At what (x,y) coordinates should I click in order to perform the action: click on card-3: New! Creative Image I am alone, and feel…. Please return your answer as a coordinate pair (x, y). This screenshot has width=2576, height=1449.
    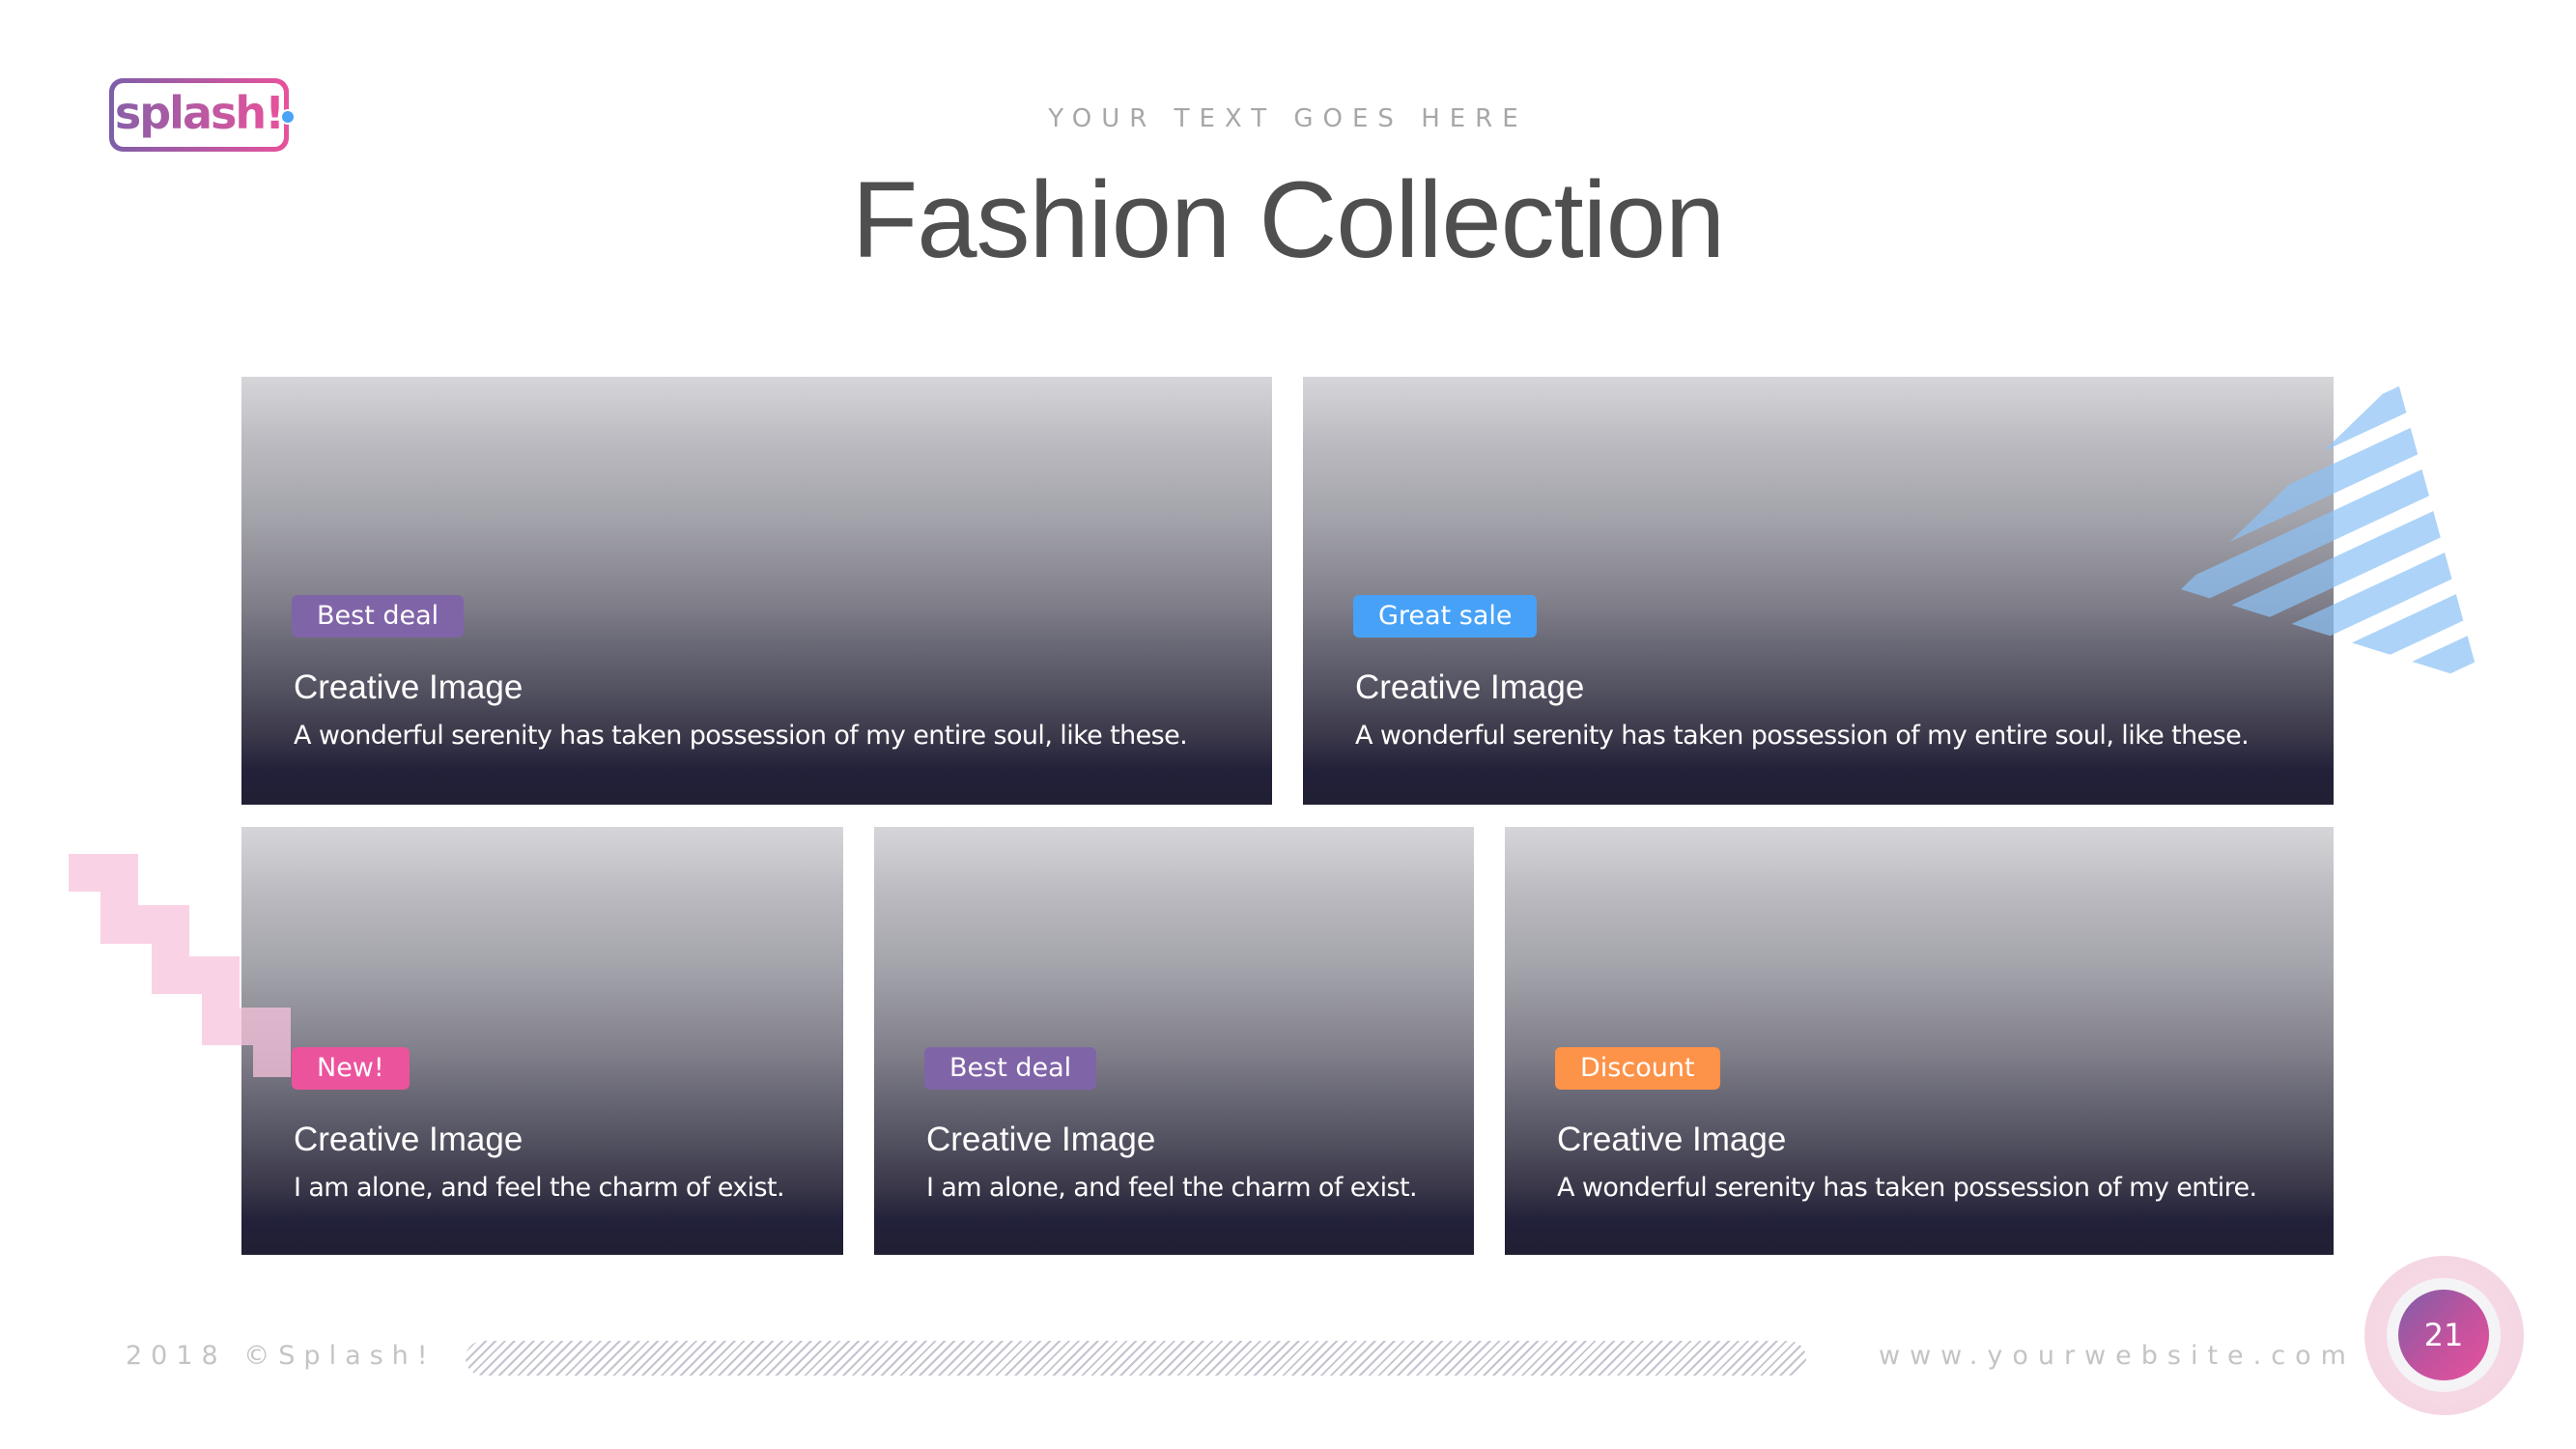
    Looking at the image, I should click on (542, 1041).